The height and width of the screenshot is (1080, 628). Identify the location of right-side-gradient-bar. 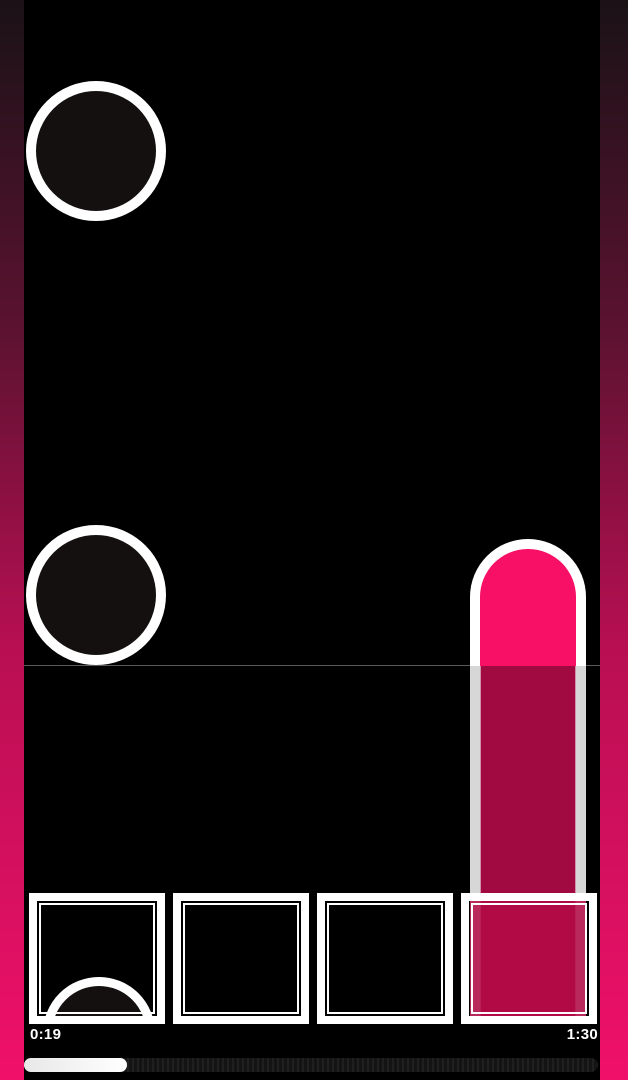
(614, 540).